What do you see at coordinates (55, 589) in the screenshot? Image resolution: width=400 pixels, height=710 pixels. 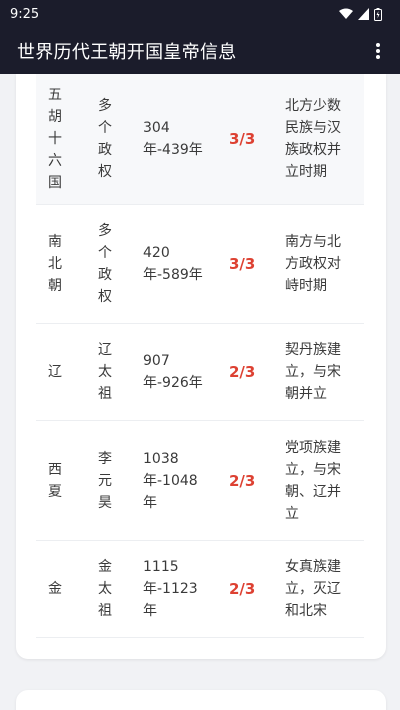 I see `dynasty-name: 金` at bounding box center [55, 589].